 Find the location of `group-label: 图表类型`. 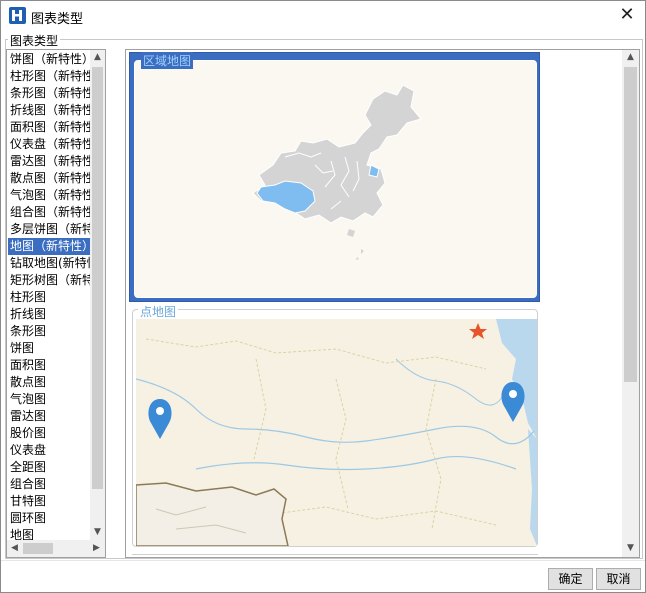

group-label: 图表类型 is located at coordinates (34, 40).